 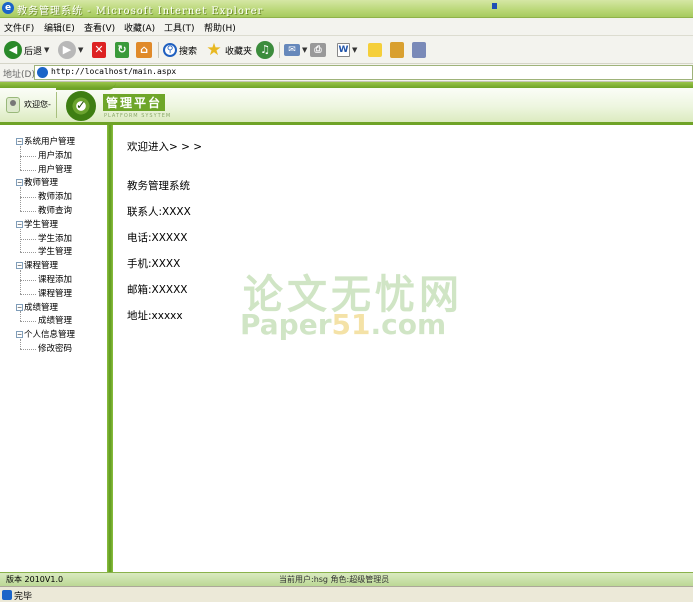 I want to click on back-arrow-icon: ◀, so click(x=13, y=50).